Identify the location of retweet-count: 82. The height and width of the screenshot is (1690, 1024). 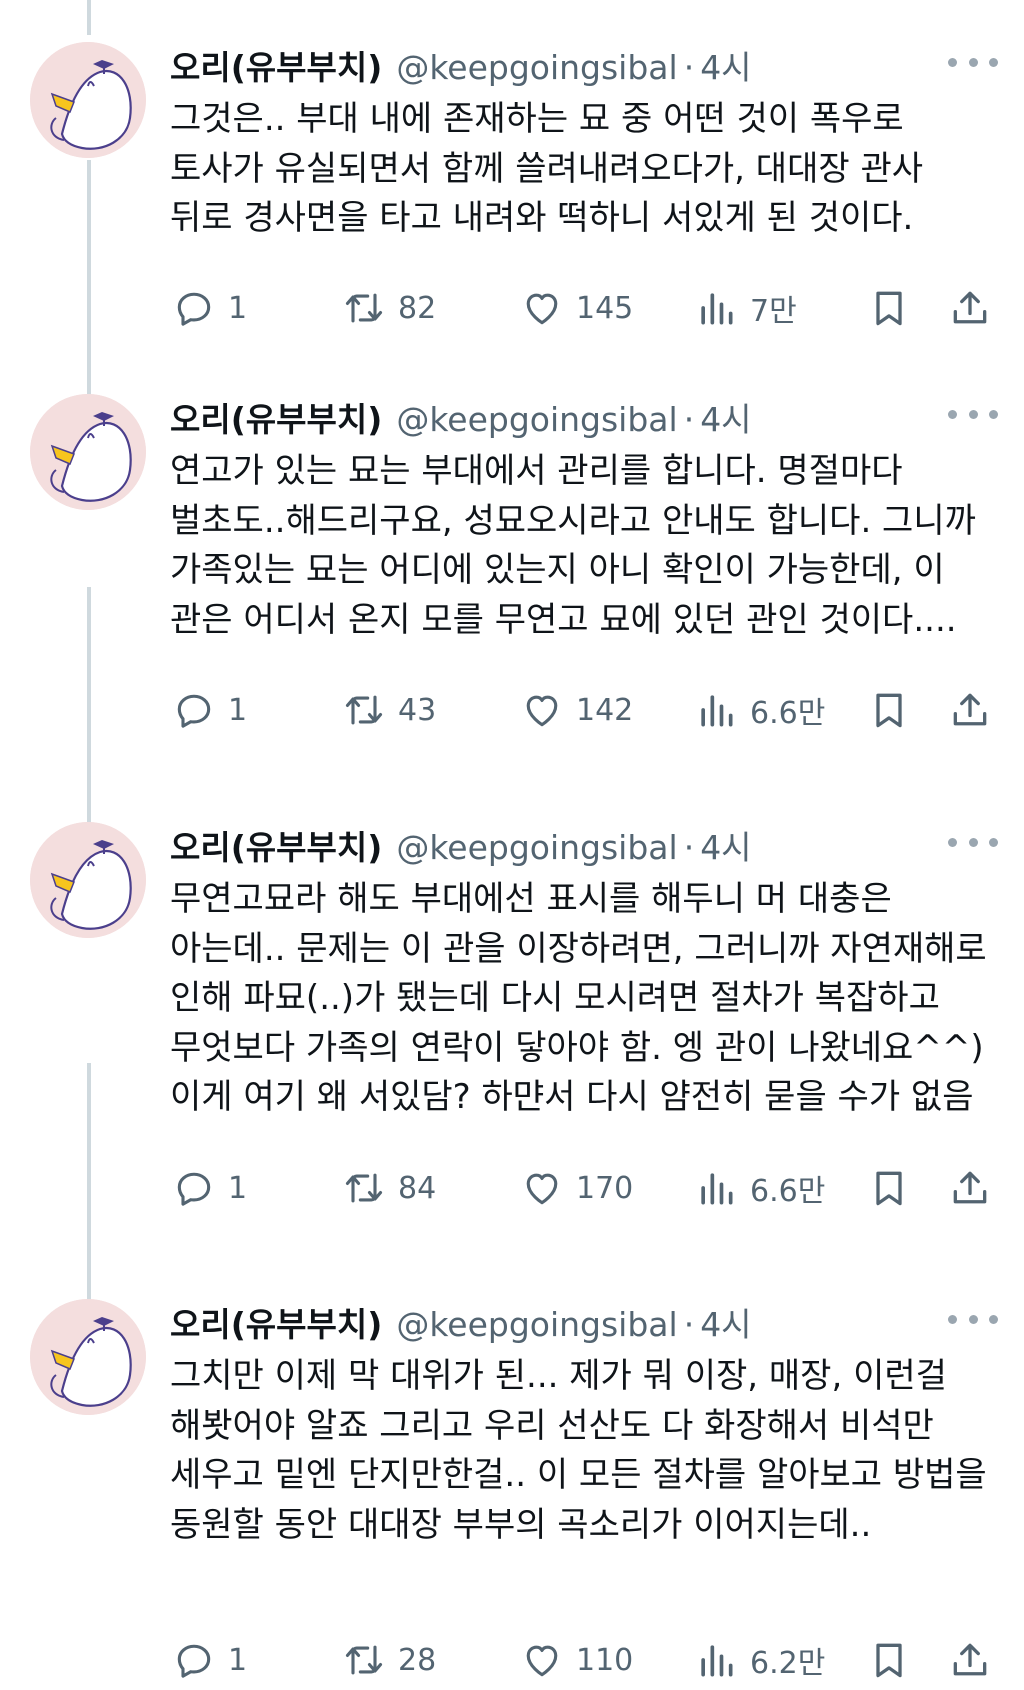
(417, 308).